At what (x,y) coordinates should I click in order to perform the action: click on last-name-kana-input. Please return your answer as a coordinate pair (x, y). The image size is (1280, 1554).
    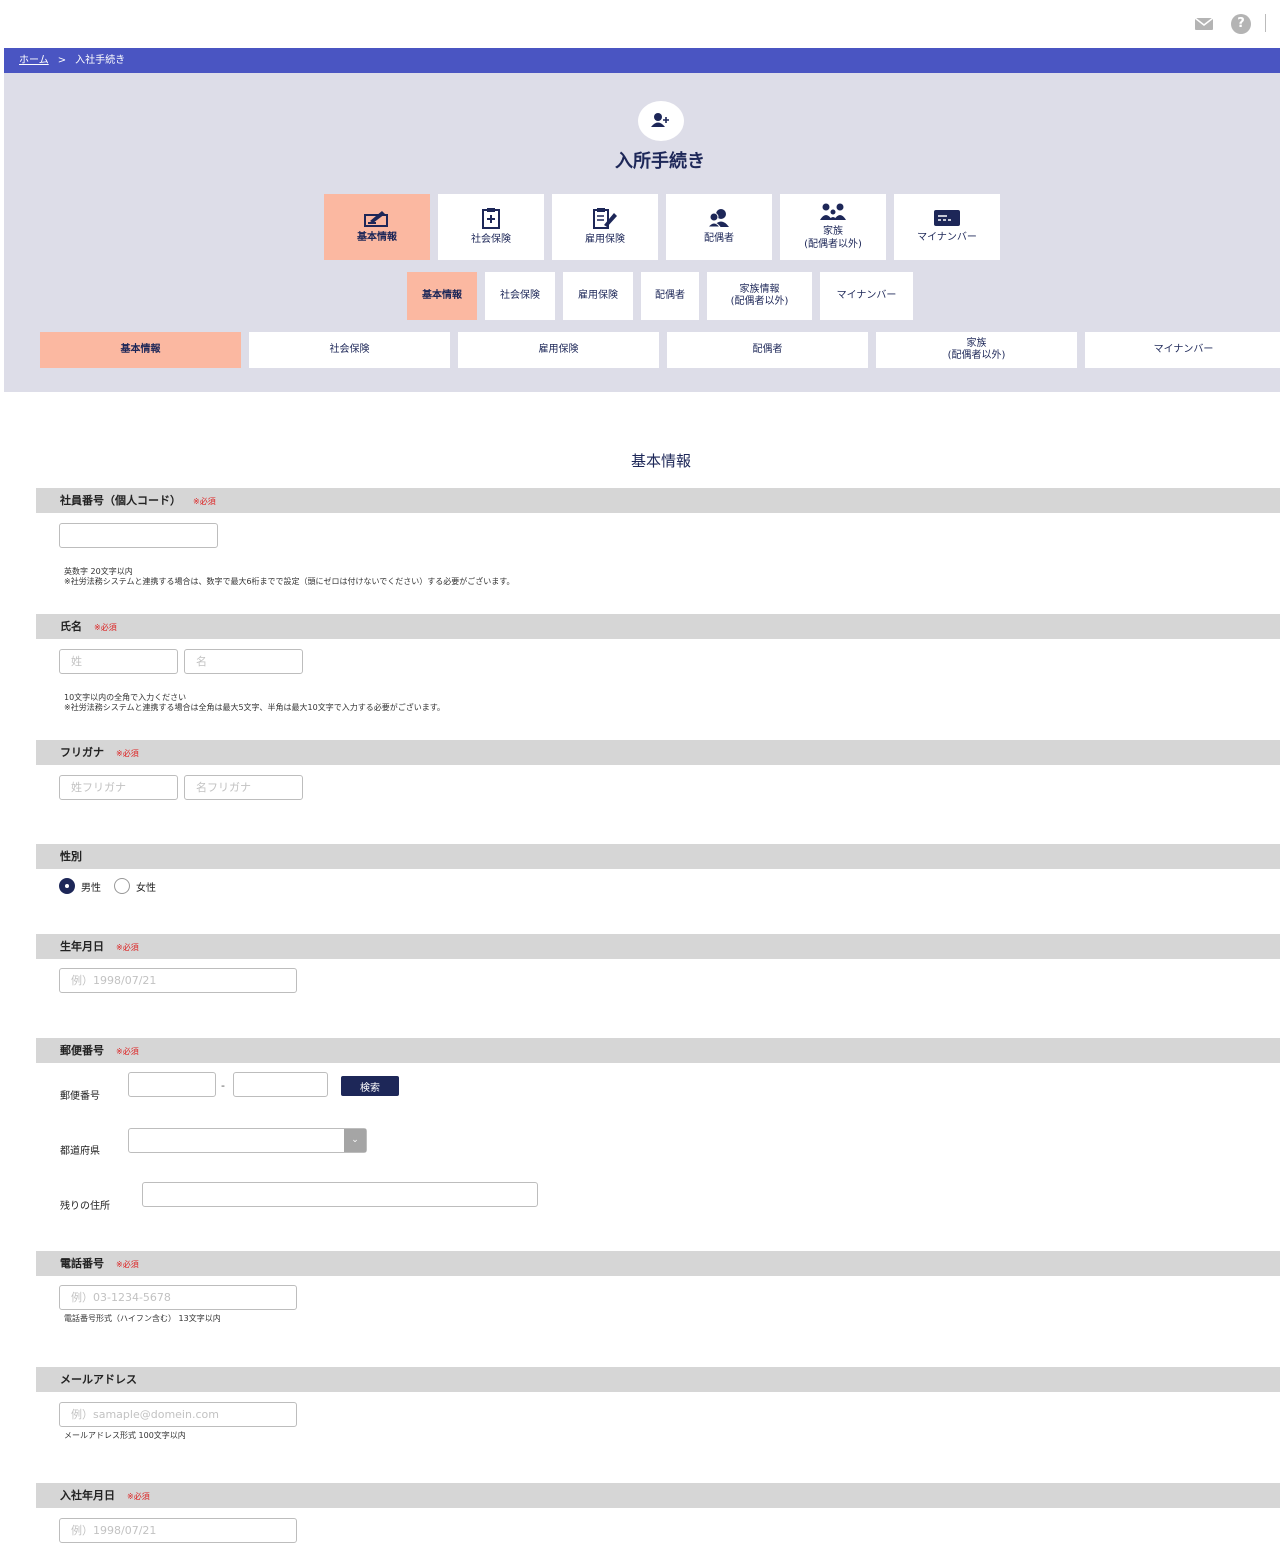
    Looking at the image, I should click on (118, 787).